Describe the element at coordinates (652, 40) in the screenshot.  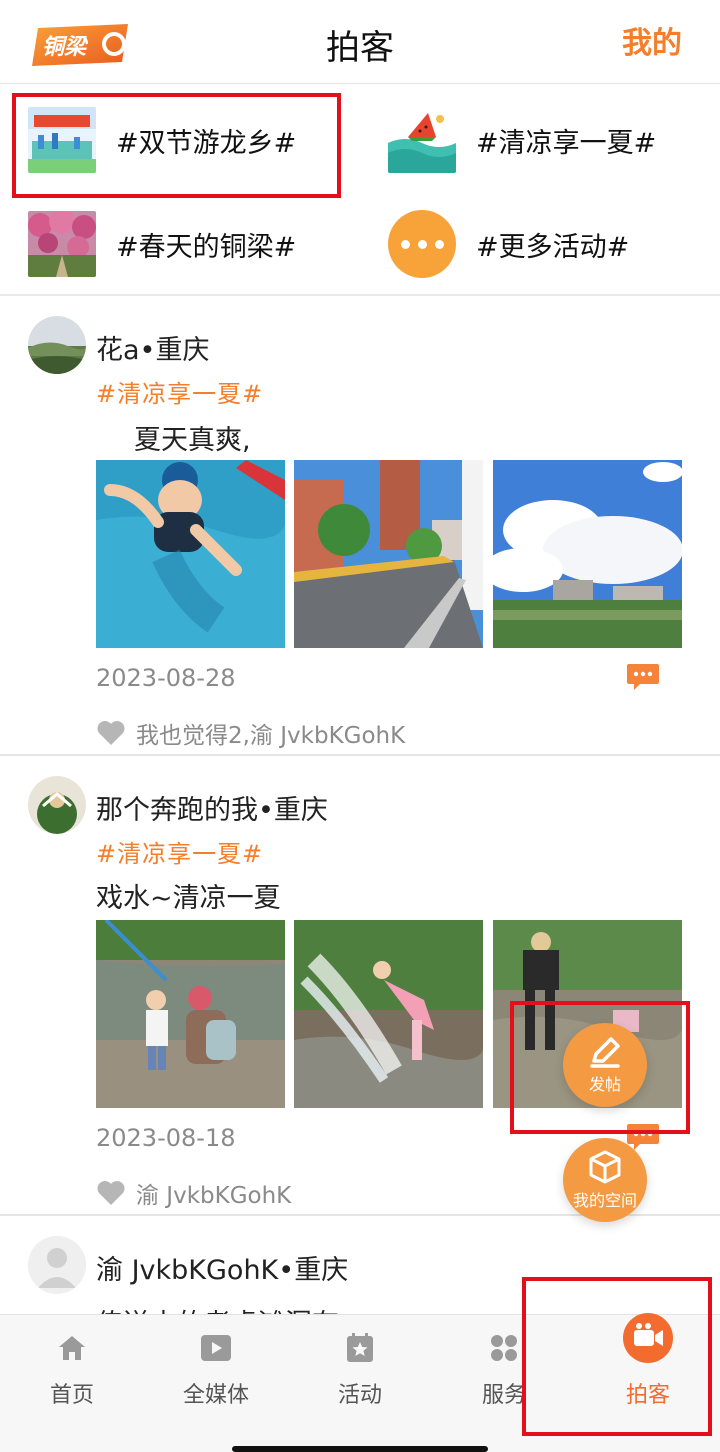
I see `my-profile-link: 我的` at that location.